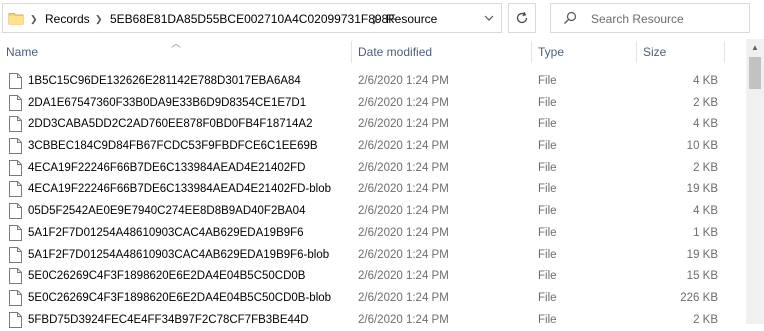  Describe the element at coordinates (570, 17) in the screenshot. I see `search-icon` at that location.